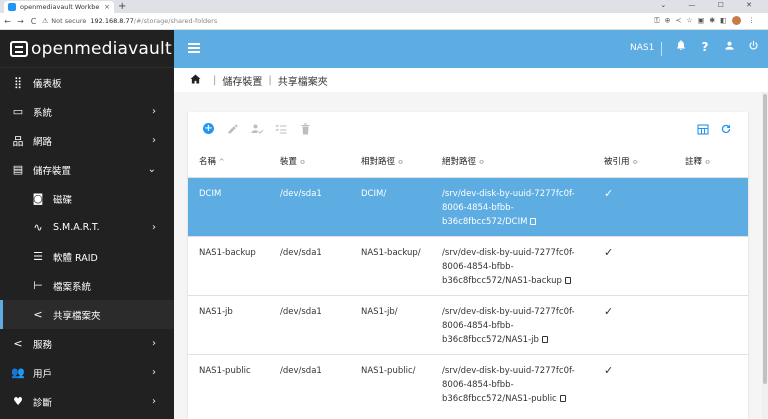 The image size is (768, 419). I want to click on sidebar-item-smart: ∿ S.M.A.R.T. ›, so click(87, 227).